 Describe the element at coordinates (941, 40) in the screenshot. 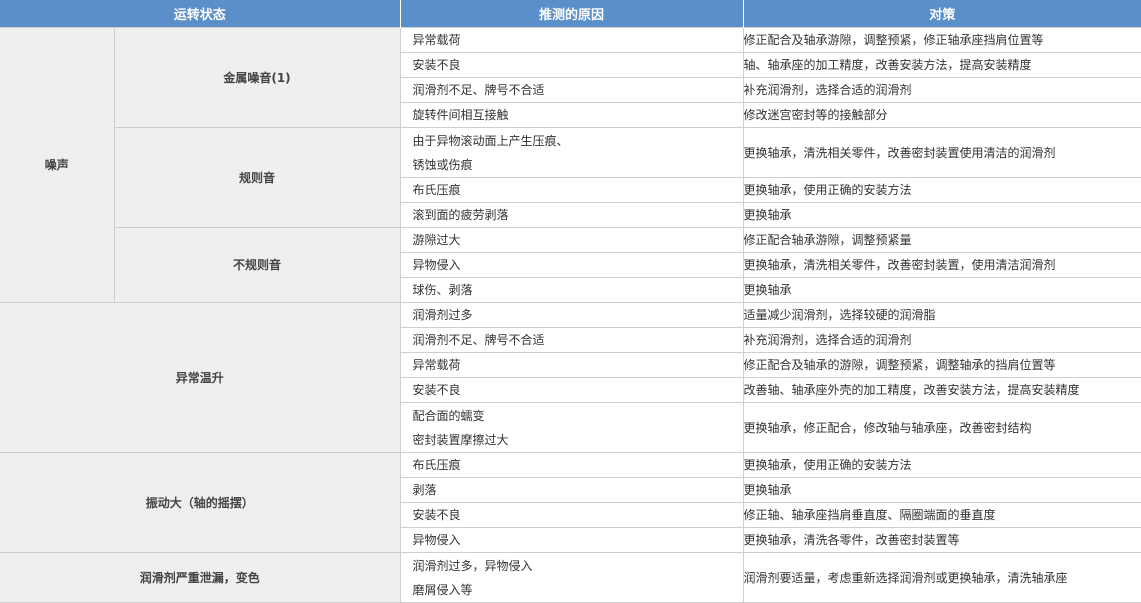

I see `remedy-cell: 修正配合及轴承游隙，调整预紧，修正轴承座挡肩位置等` at that location.